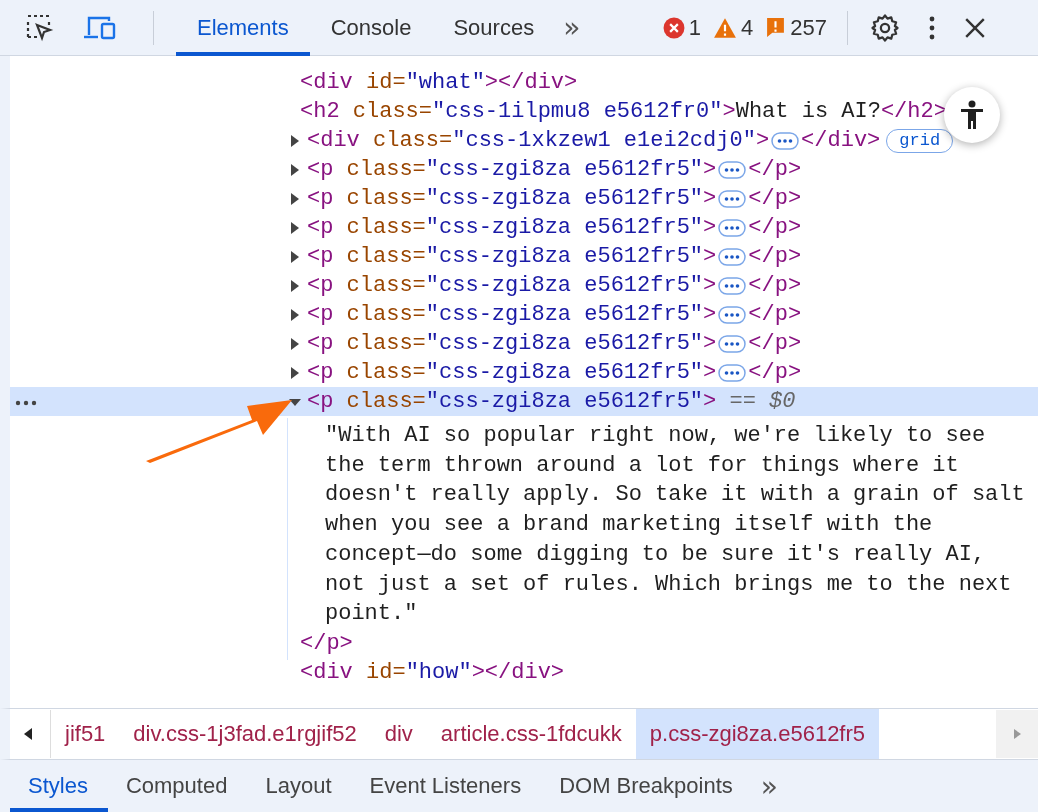  Describe the element at coordinates (808, 112) in the screenshot. I see `text-content: What is AI?` at that location.